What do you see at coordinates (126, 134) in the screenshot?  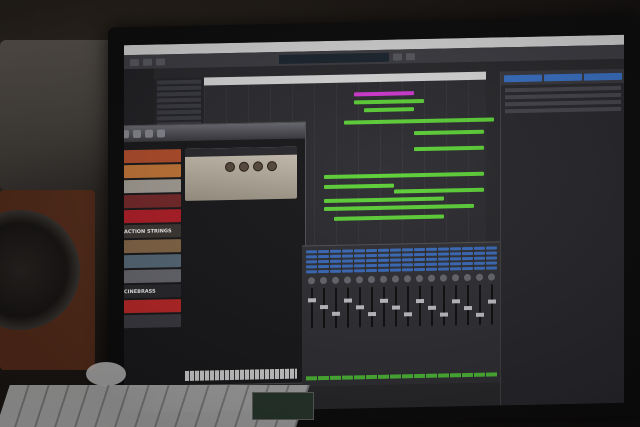 I see `plugin-button` at bounding box center [126, 134].